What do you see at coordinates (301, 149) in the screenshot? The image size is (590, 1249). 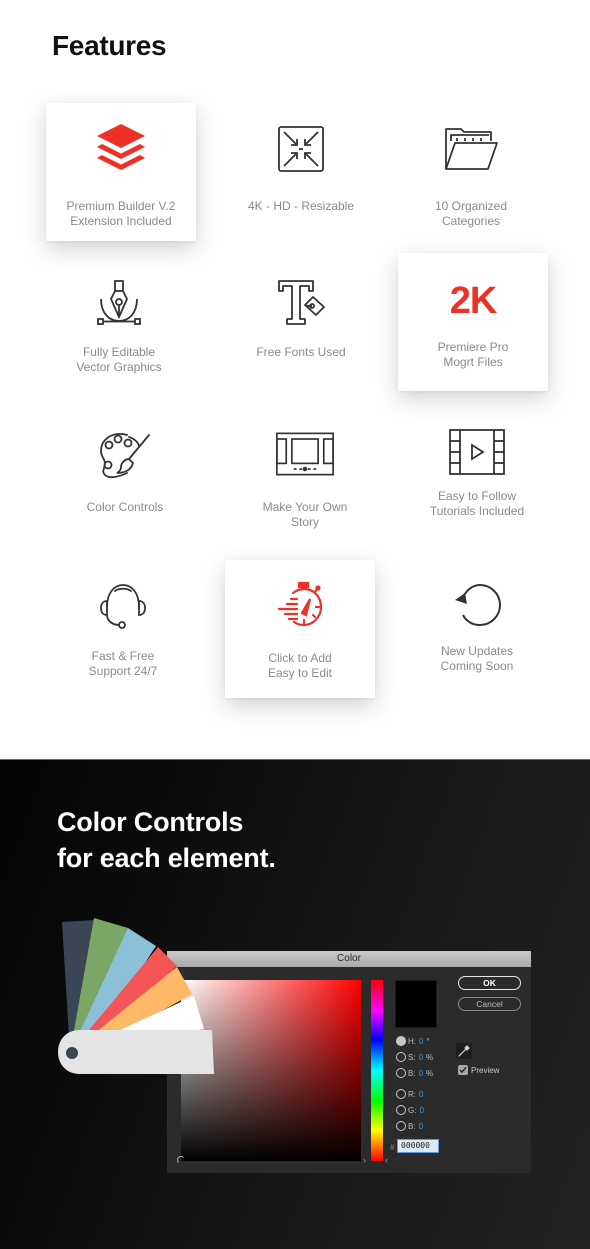 I see `resize-arrows-icon` at bounding box center [301, 149].